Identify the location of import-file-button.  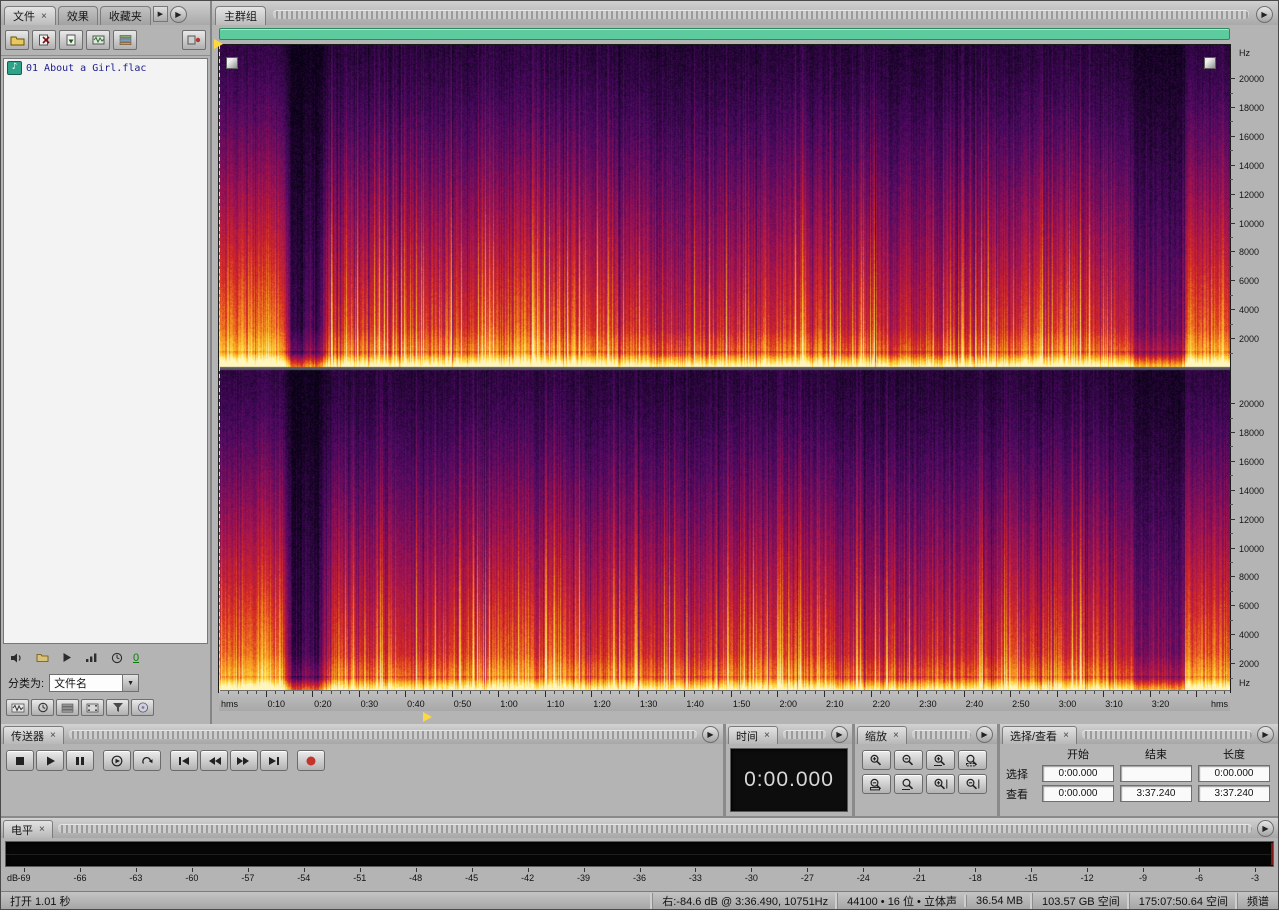
(71, 40).